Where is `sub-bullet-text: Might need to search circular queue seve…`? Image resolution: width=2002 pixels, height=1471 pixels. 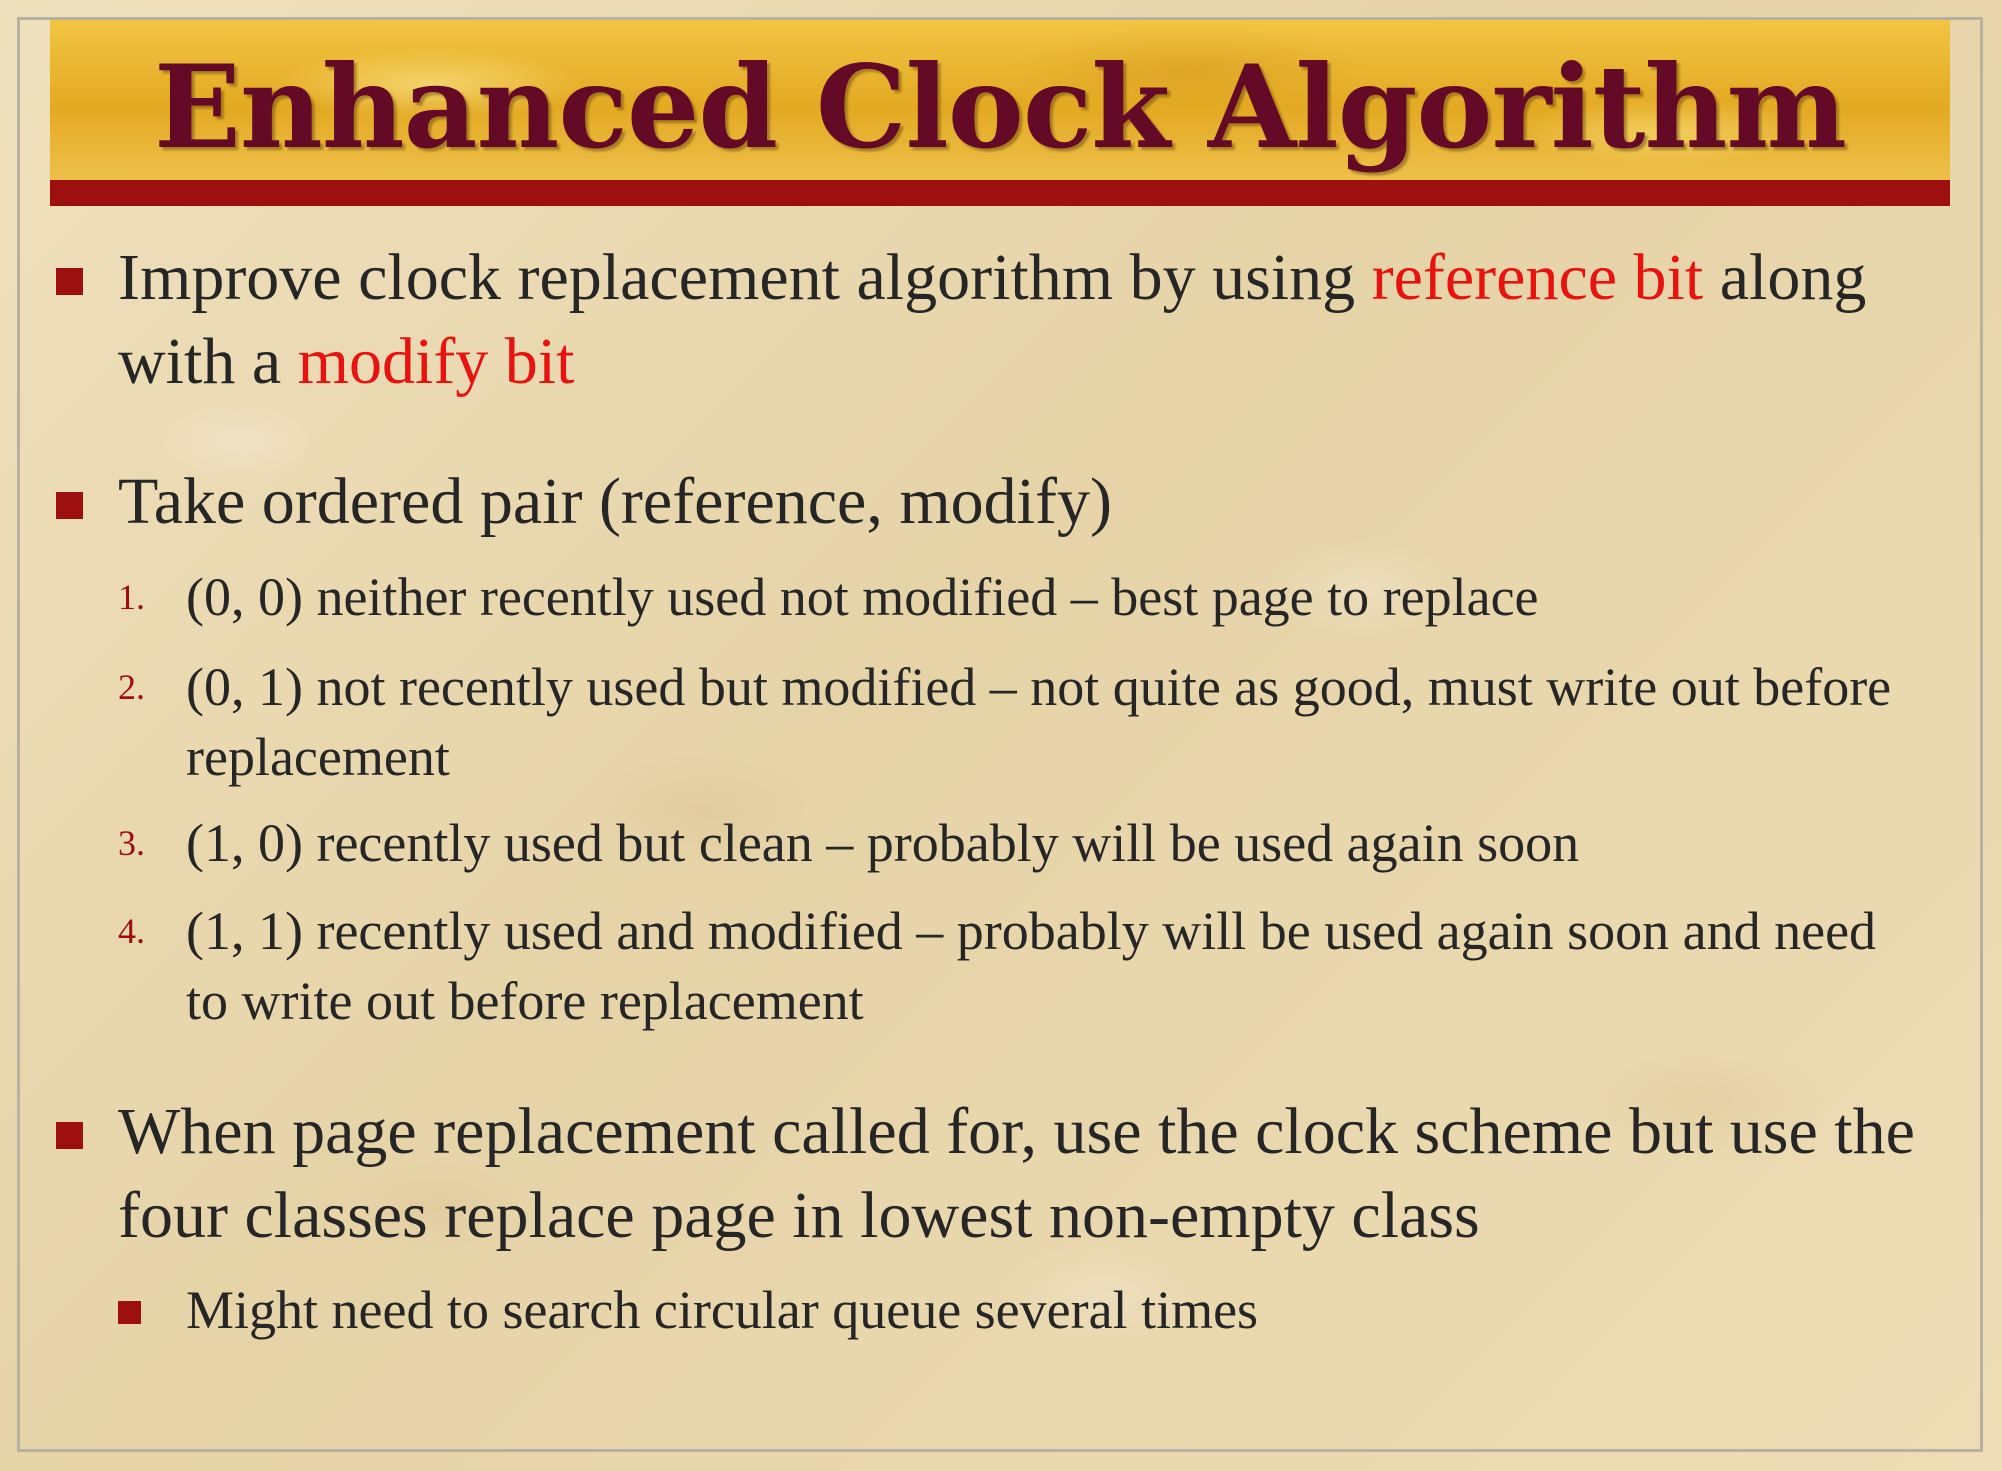 sub-bullet-text: Might need to search circular queue seve… is located at coordinates (722, 1310).